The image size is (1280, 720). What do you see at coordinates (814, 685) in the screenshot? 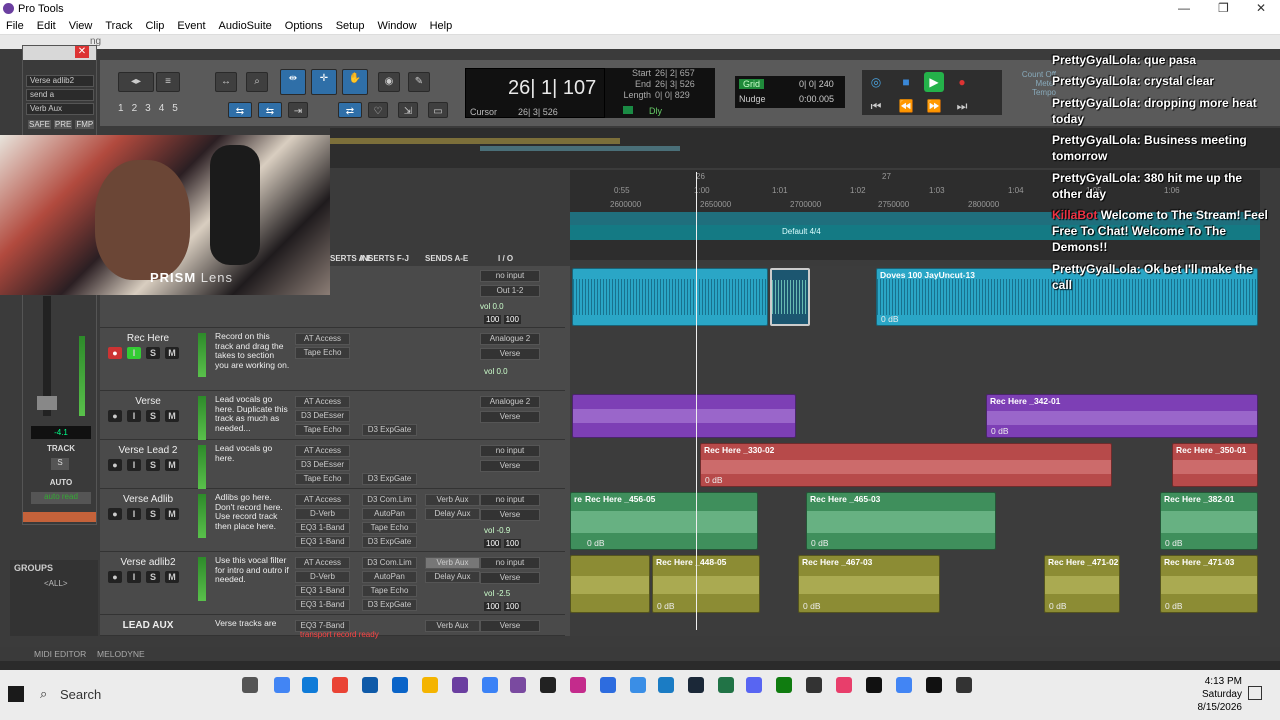
I see `capcut-icon` at bounding box center [814, 685].